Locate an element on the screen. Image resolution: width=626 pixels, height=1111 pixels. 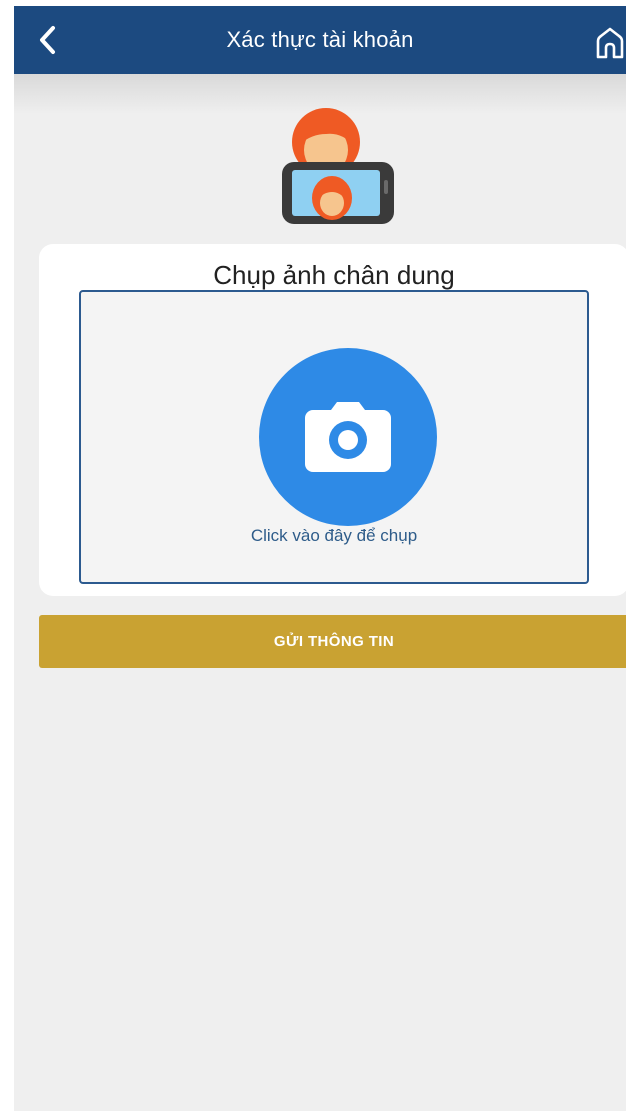
page-title: Xác thực tài khoản is located at coordinates (320, 39).